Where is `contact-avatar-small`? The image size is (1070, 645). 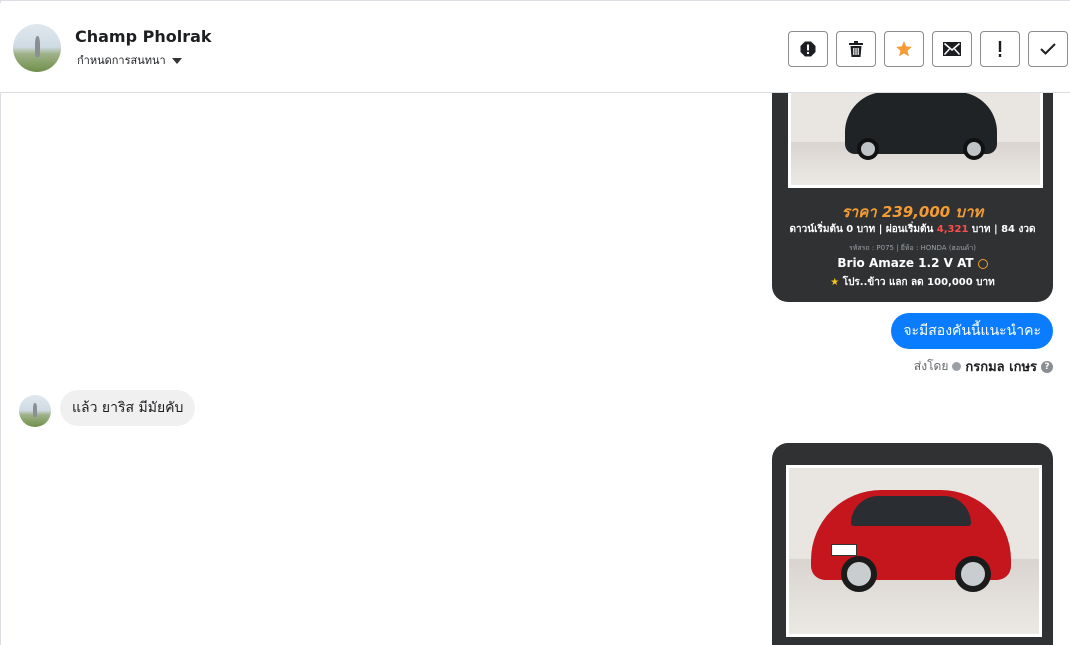
contact-avatar-small is located at coordinates (35, 411).